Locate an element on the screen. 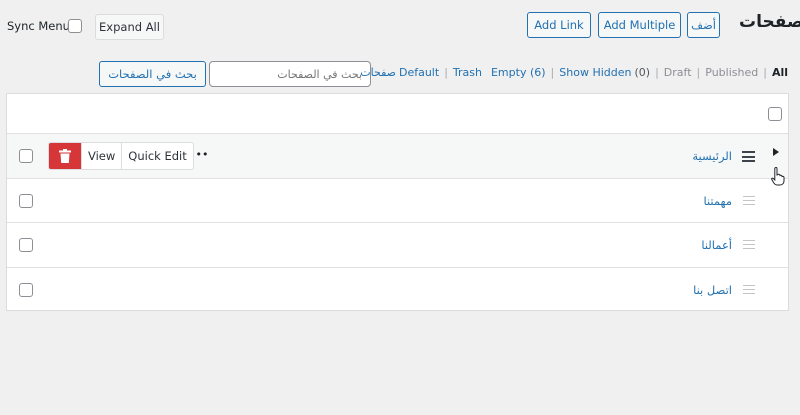 The height and width of the screenshot is (415, 800). filter-published: Published is located at coordinates (731, 72).